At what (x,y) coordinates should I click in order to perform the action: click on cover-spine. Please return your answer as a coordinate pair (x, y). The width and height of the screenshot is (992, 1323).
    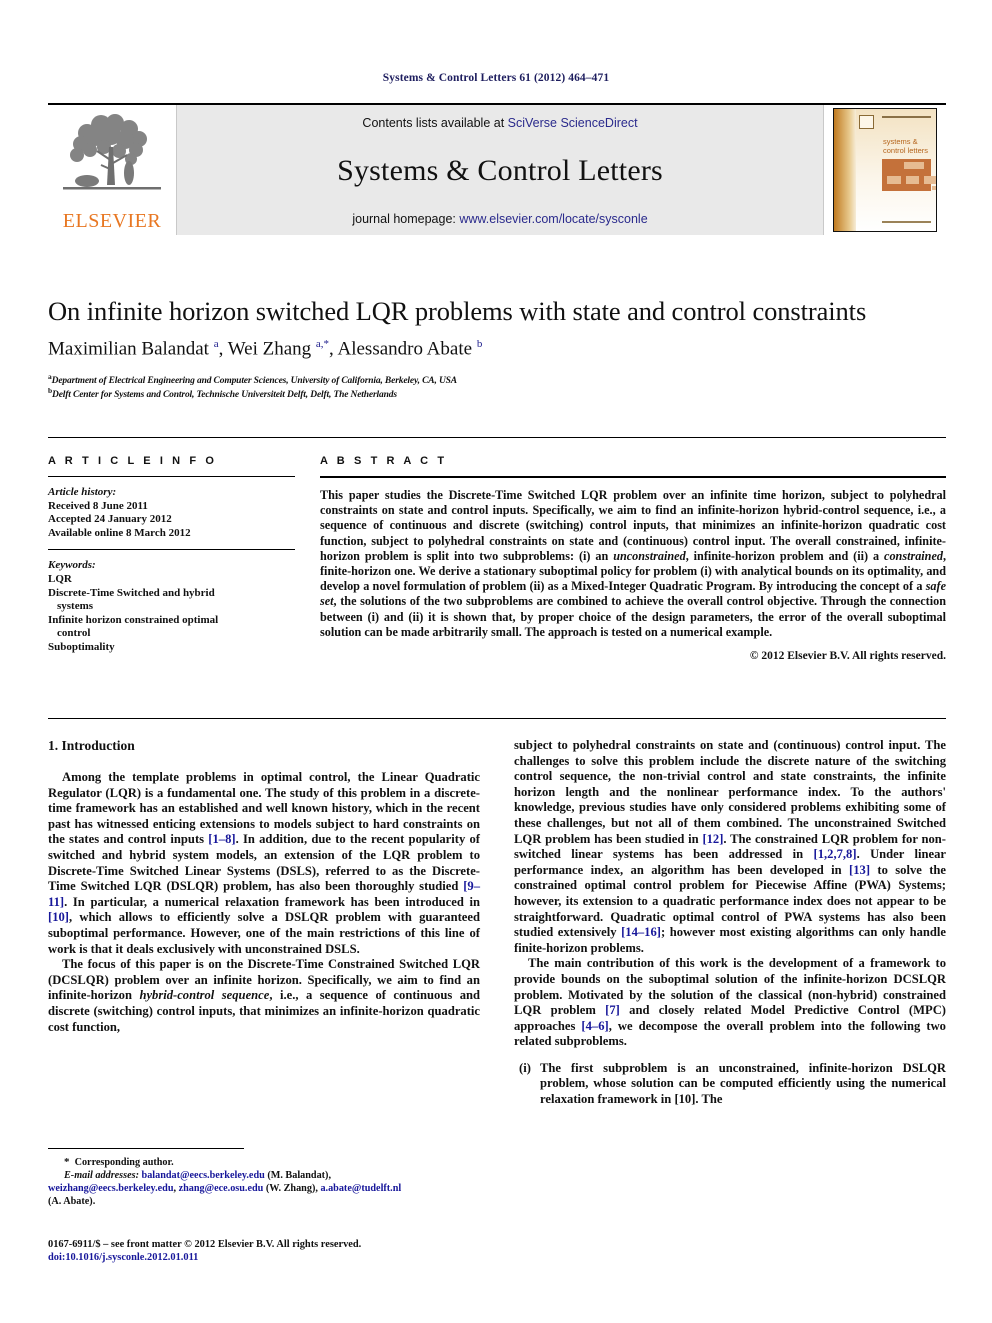
    Looking at the image, I should click on (845, 170).